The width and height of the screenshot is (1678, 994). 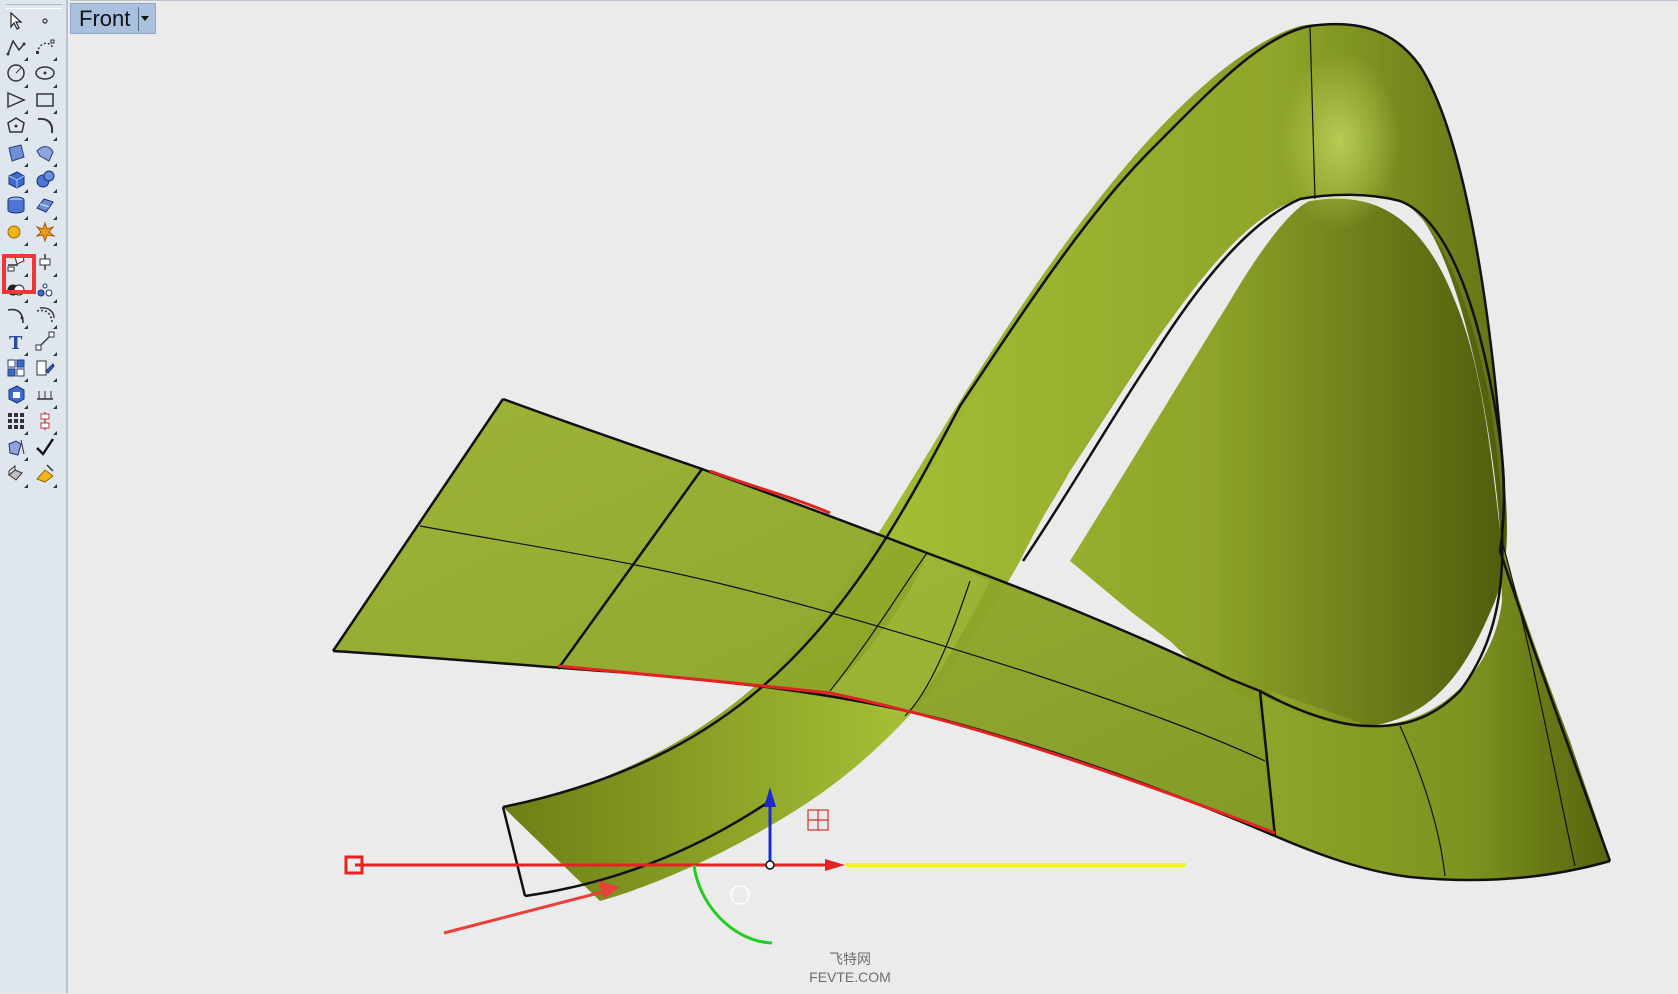 I want to click on offset-button, so click(x=45, y=317).